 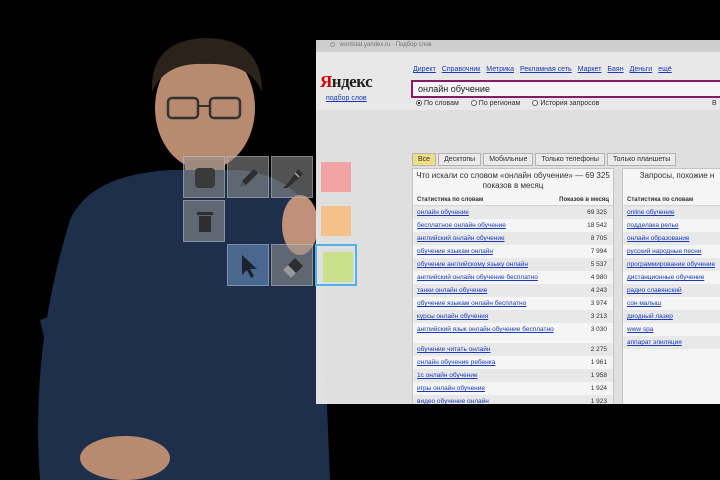 What do you see at coordinates (346, 98) in the screenshot?
I see `subtitle-link: подбор слов` at bounding box center [346, 98].